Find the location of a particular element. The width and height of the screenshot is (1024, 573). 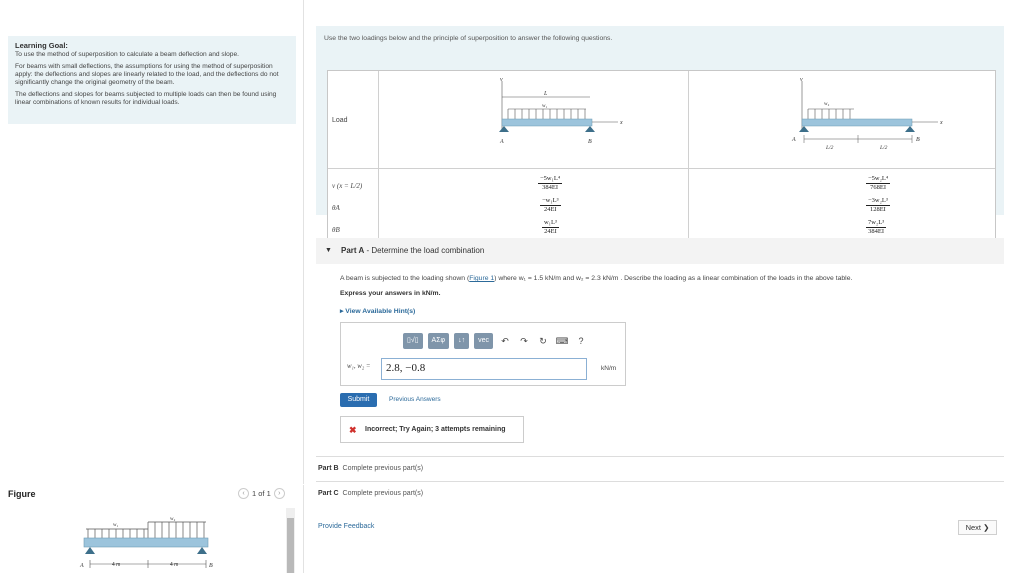

symbols-button: ΑΣφ is located at coordinates (438, 341).